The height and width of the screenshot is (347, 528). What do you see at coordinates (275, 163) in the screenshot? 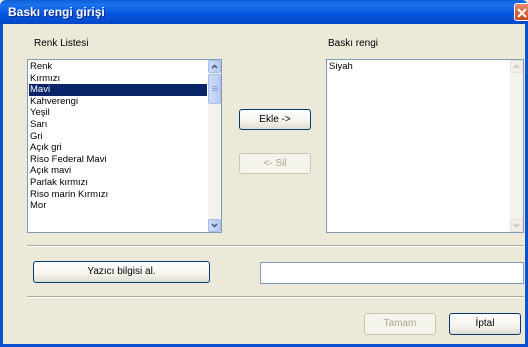
I see `remove-button: <- Sil` at bounding box center [275, 163].